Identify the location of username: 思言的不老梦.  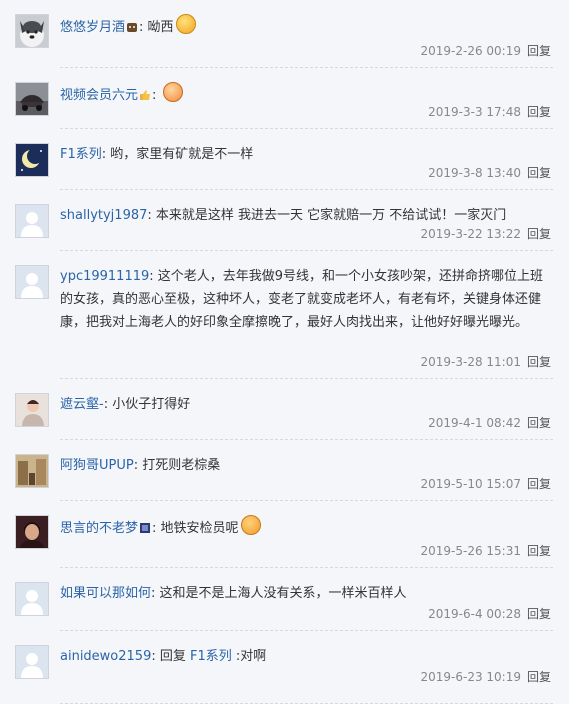
(99, 528).